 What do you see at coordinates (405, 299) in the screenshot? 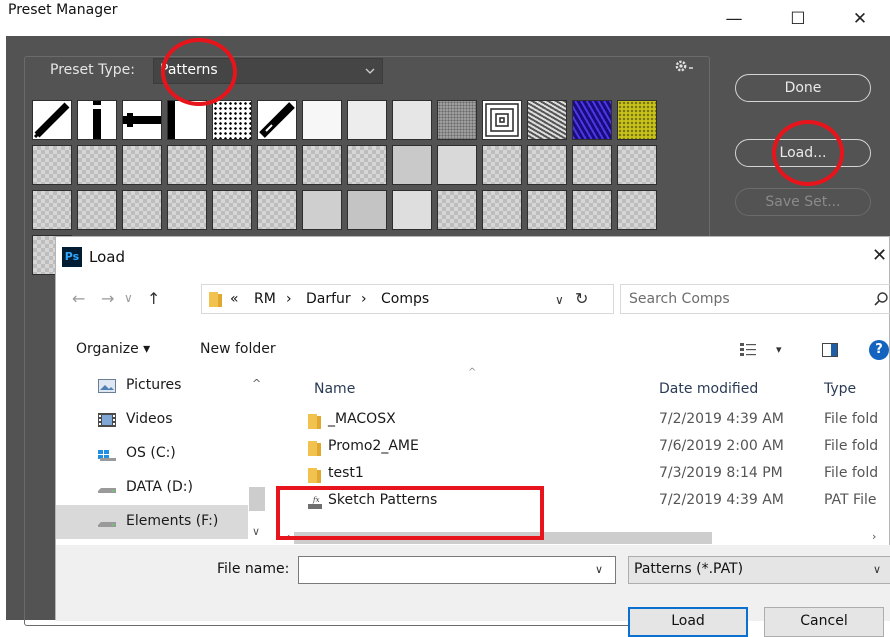
I see `breadcrumb-item: Comps` at bounding box center [405, 299].